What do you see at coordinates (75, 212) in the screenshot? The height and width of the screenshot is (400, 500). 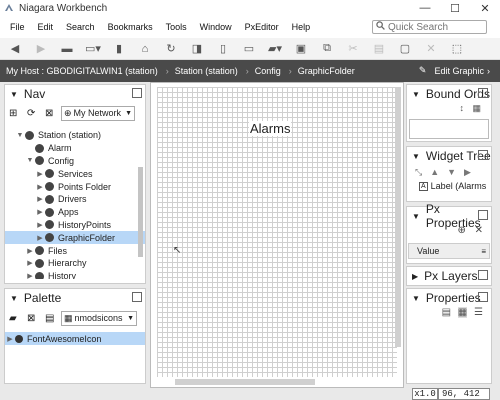 I see `nav-tree-item: ▶ Apps` at bounding box center [75, 212].